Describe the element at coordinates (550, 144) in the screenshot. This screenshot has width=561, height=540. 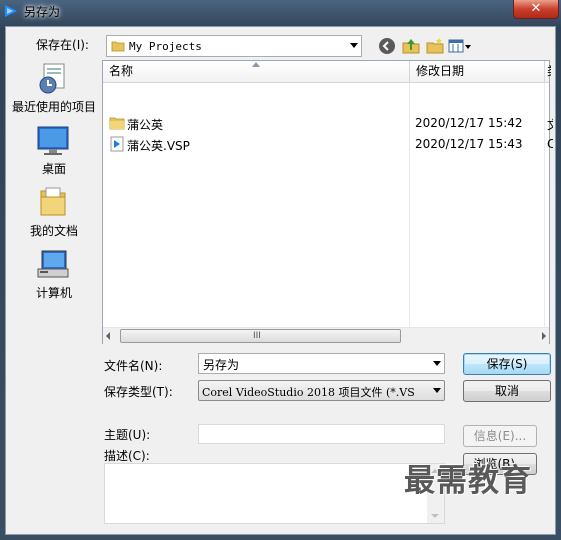
I see `file-type: C` at that location.